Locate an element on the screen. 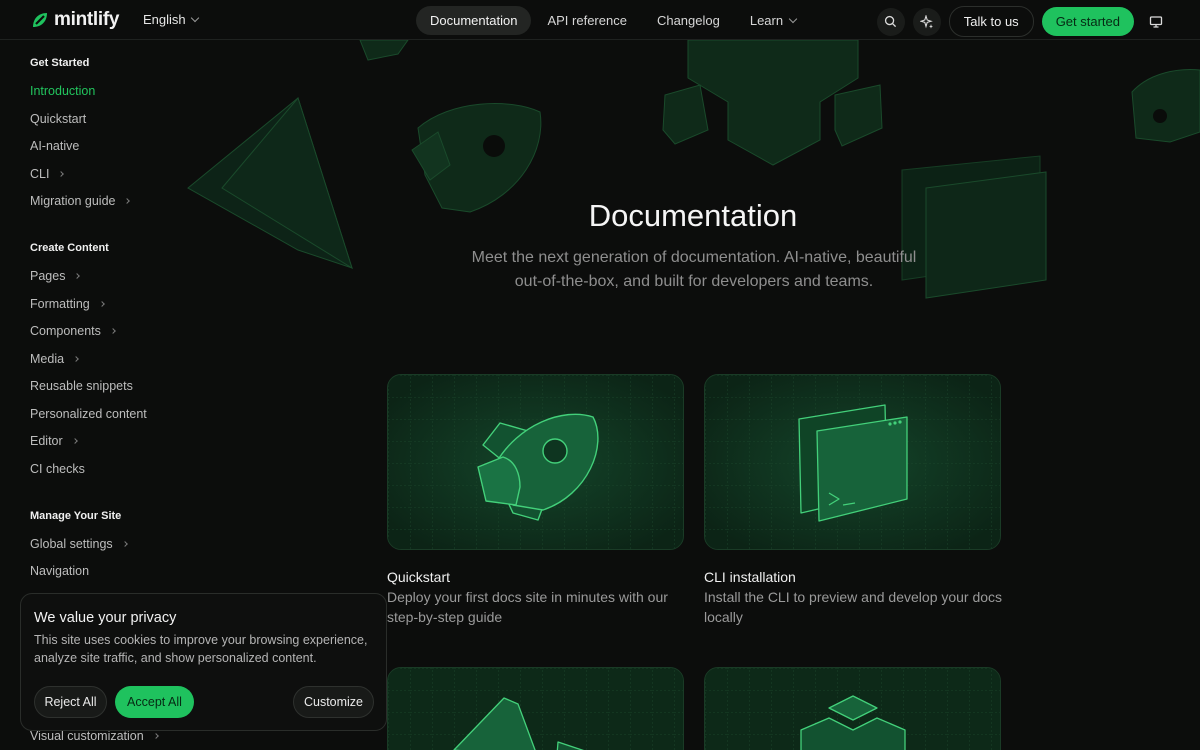  sidebar-item-reusable-snippets: Reusable snippets is located at coordinates (81, 386).